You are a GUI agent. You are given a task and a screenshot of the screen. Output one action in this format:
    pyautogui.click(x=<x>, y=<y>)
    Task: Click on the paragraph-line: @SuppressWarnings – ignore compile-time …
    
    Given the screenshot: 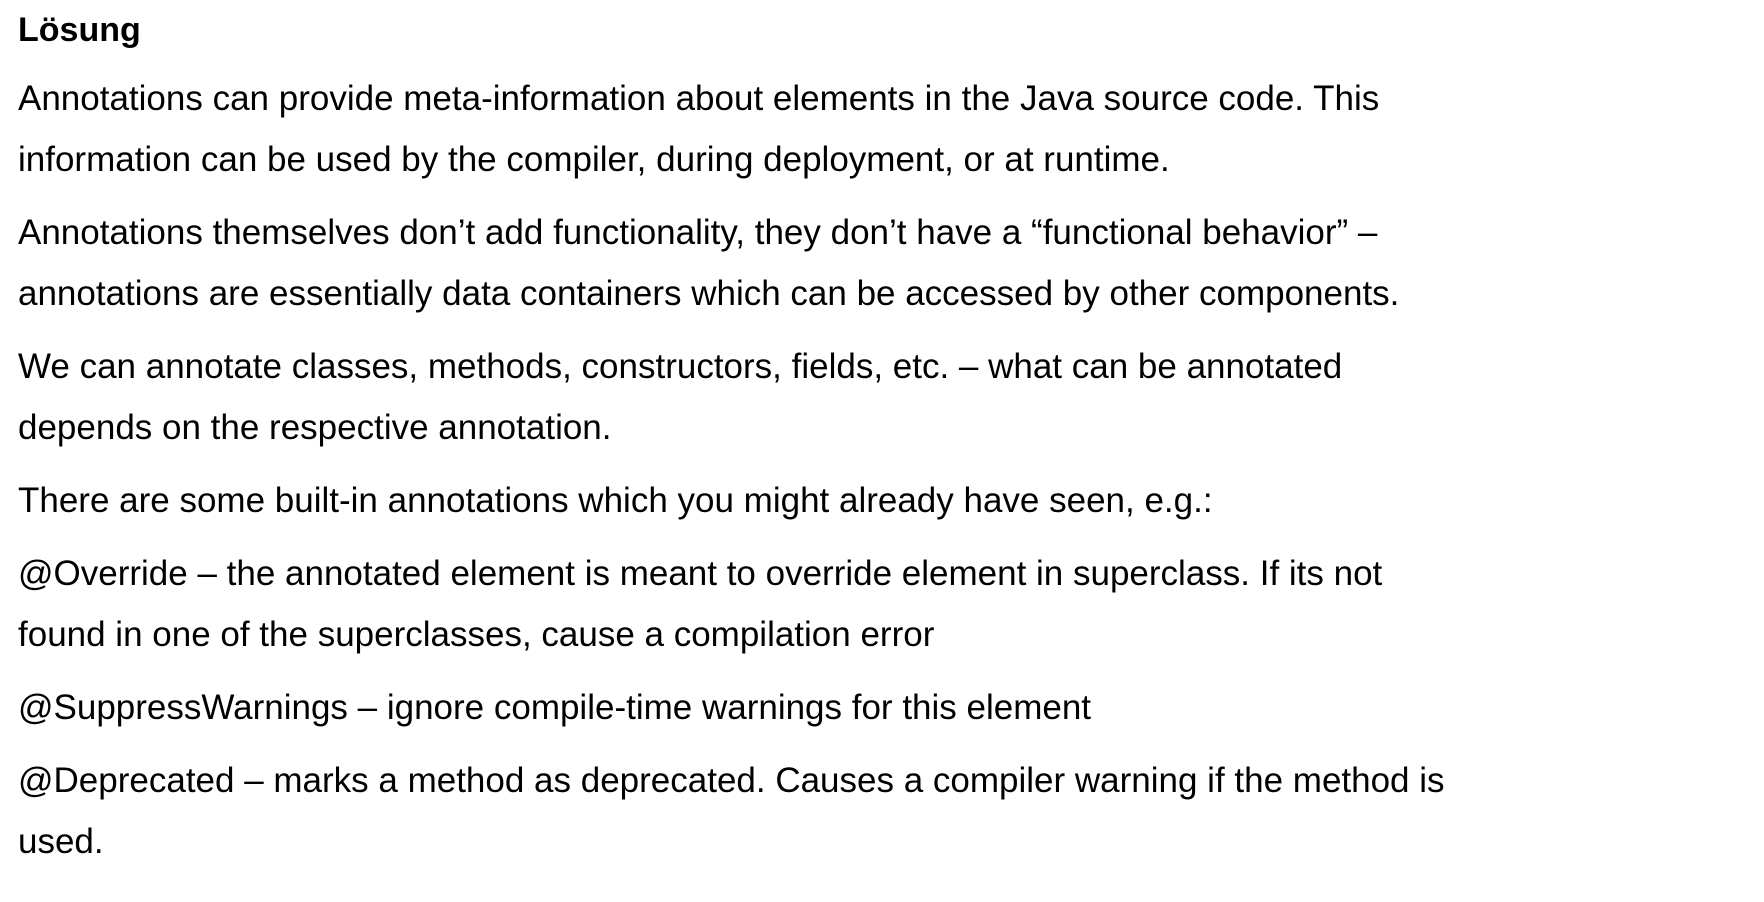 What is the action you would take?
    pyautogui.click(x=555, y=707)
    